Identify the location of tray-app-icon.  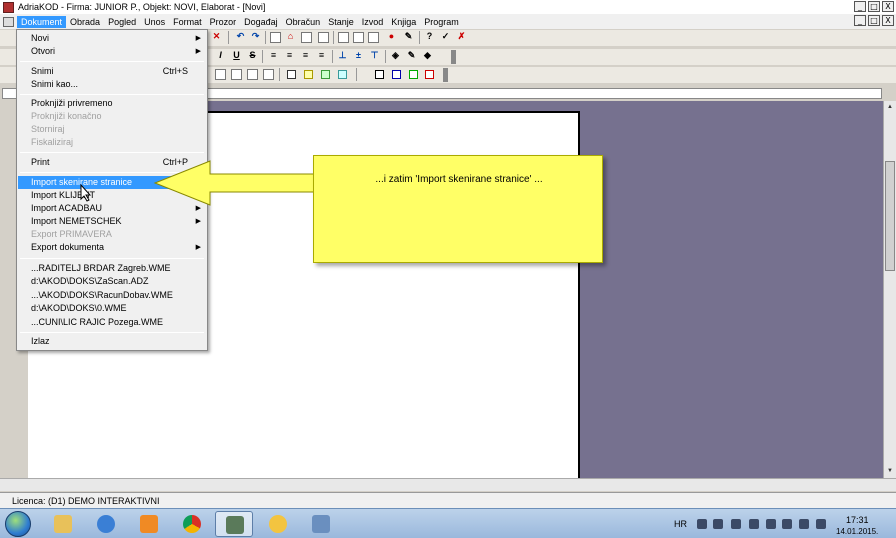
(718, 524).